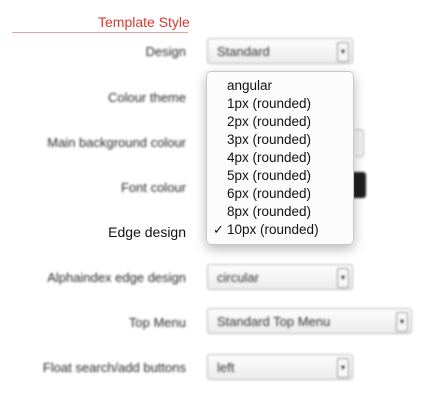 The height and width of the screenshot is (406, 440). I want to click on font-colour-swatch, so click(359, 185).